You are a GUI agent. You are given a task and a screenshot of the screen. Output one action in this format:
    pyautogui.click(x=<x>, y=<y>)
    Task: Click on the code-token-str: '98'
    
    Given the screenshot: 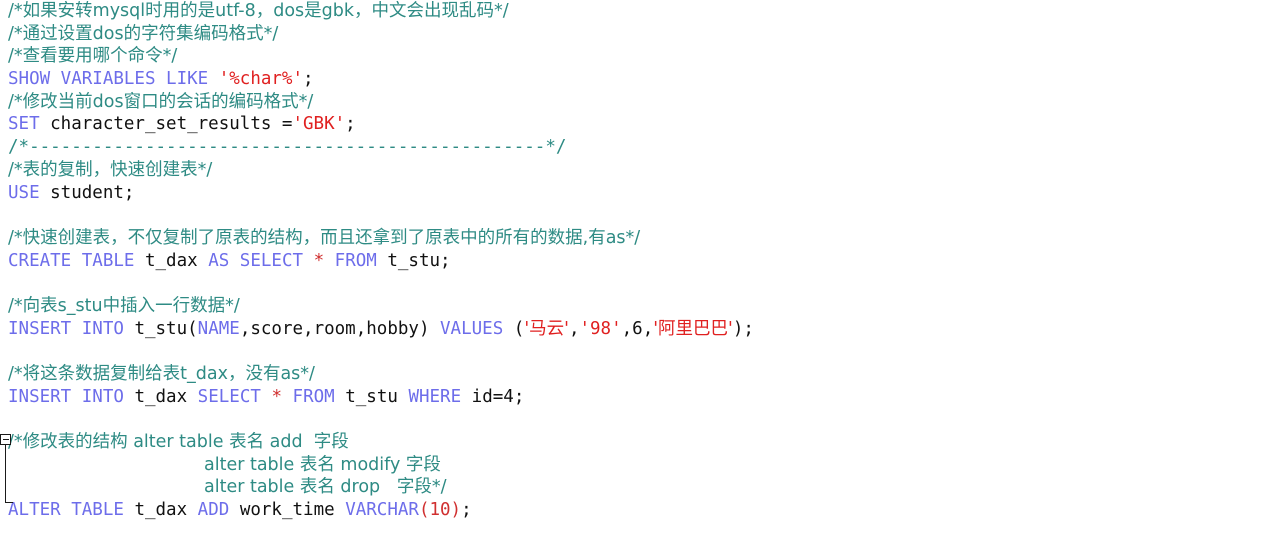 What is the action you would take?
    pyautogui.click(x=600, y=328)
    